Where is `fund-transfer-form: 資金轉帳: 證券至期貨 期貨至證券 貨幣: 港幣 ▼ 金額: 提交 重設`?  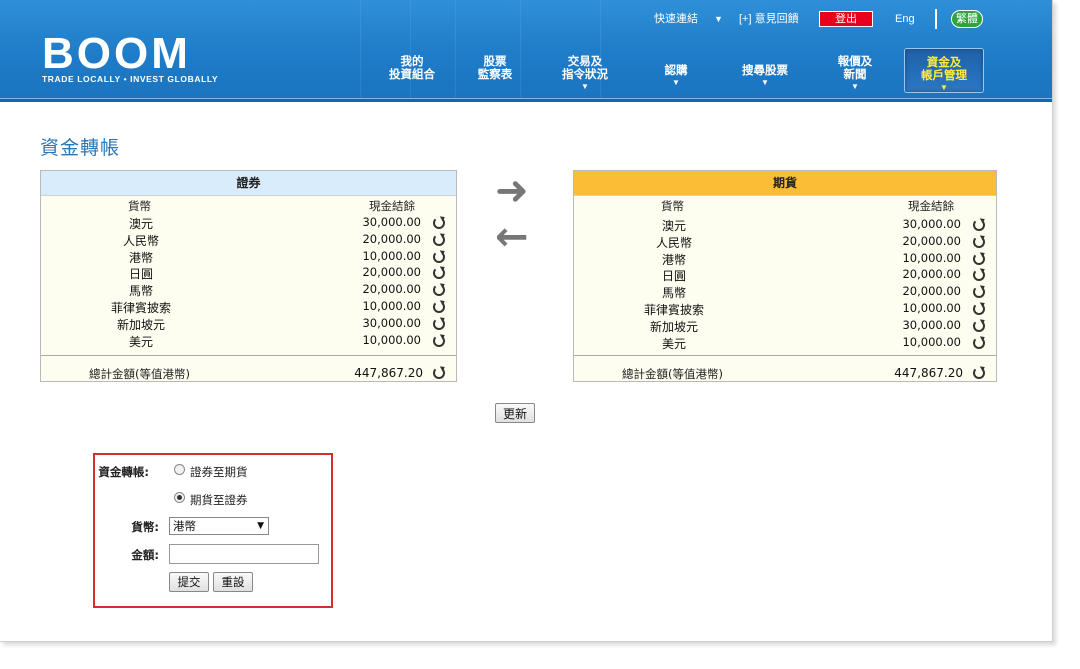 fund-transfer-form: 資金轉帳: 證券至期貨 期貨至證券 貨幣: 港幣 ▼ 金額: 提交 重設 is located at coordinates (213, 530).